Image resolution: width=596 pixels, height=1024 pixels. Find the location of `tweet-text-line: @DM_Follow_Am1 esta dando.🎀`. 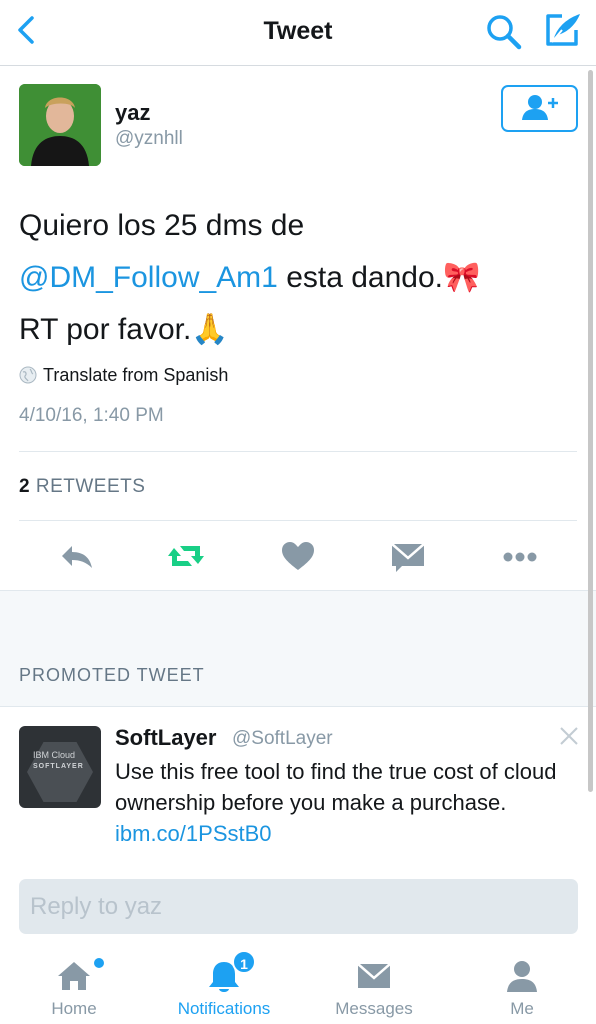

tweet-text-line: @DM_Follow_Am1 esta dando.🎀 is located at coordinates (299, 278).